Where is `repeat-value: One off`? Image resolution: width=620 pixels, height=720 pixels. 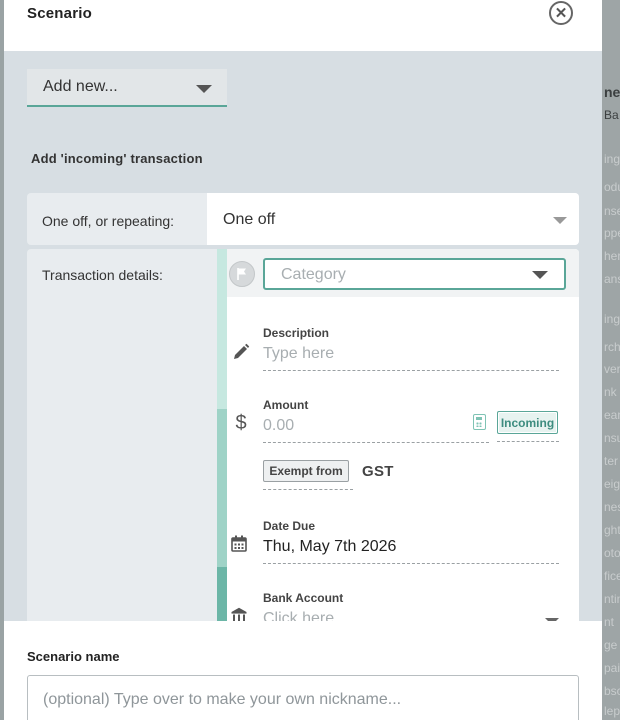 repeat-value: One off is located at coordinates (249, 219).